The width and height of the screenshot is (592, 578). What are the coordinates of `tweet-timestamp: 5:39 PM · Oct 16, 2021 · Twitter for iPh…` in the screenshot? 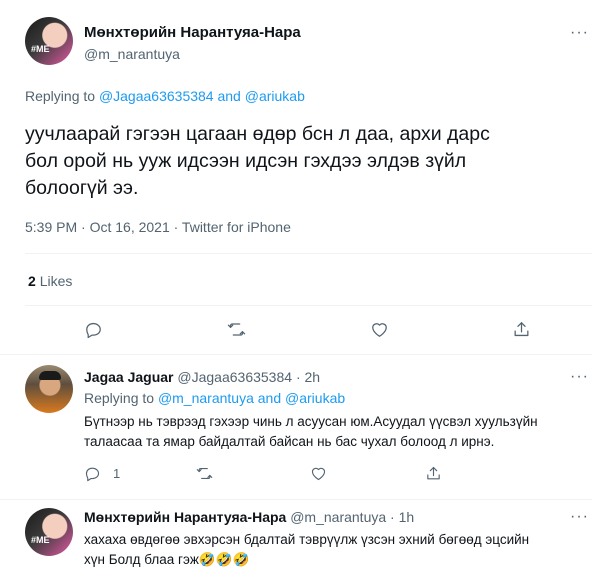 It's located at (158, 227).